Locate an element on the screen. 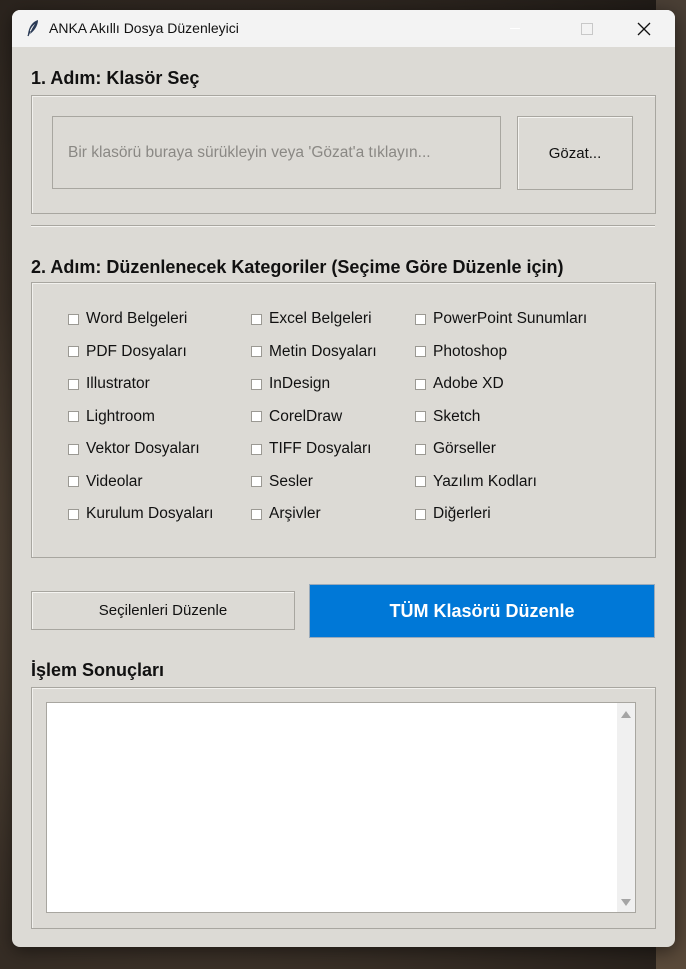  category-checkbox: Videolar is located at coordinates (105, 482).